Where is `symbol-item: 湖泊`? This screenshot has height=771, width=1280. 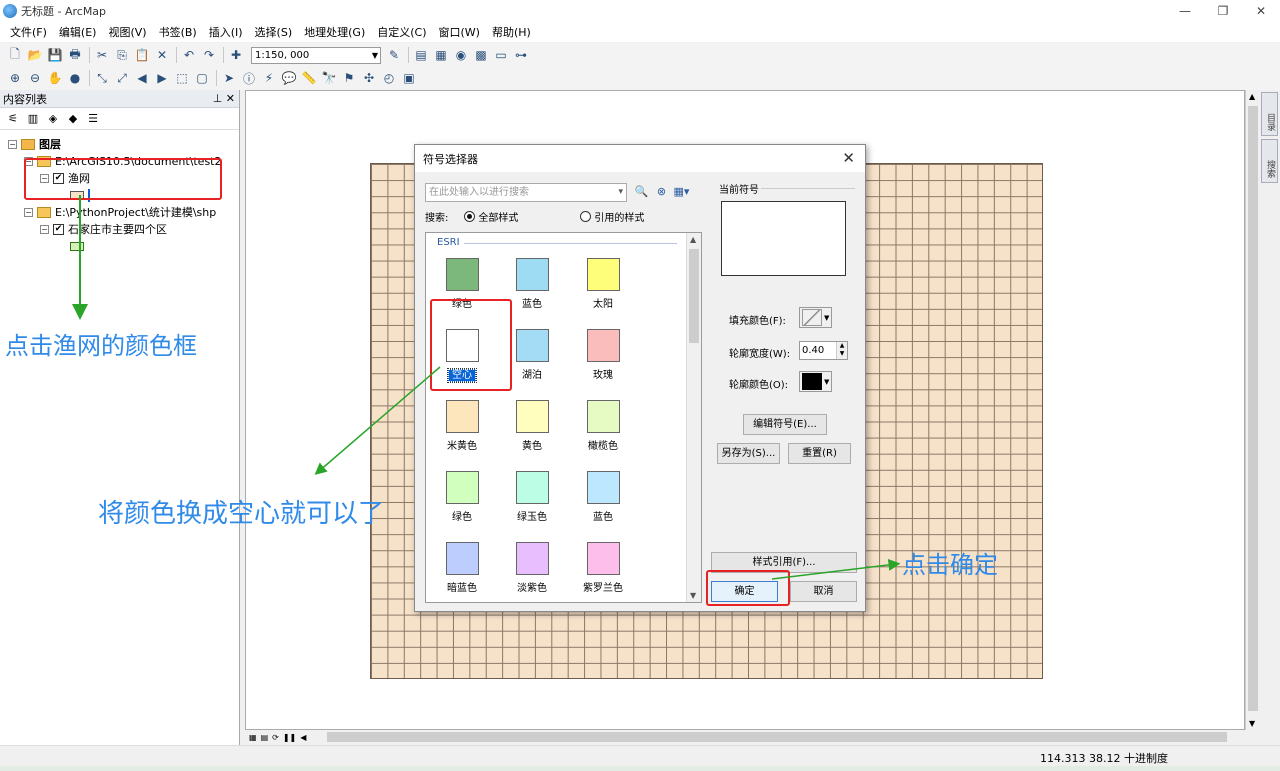
symbol-item: 湖泊 is located at coordinates (532, 359).